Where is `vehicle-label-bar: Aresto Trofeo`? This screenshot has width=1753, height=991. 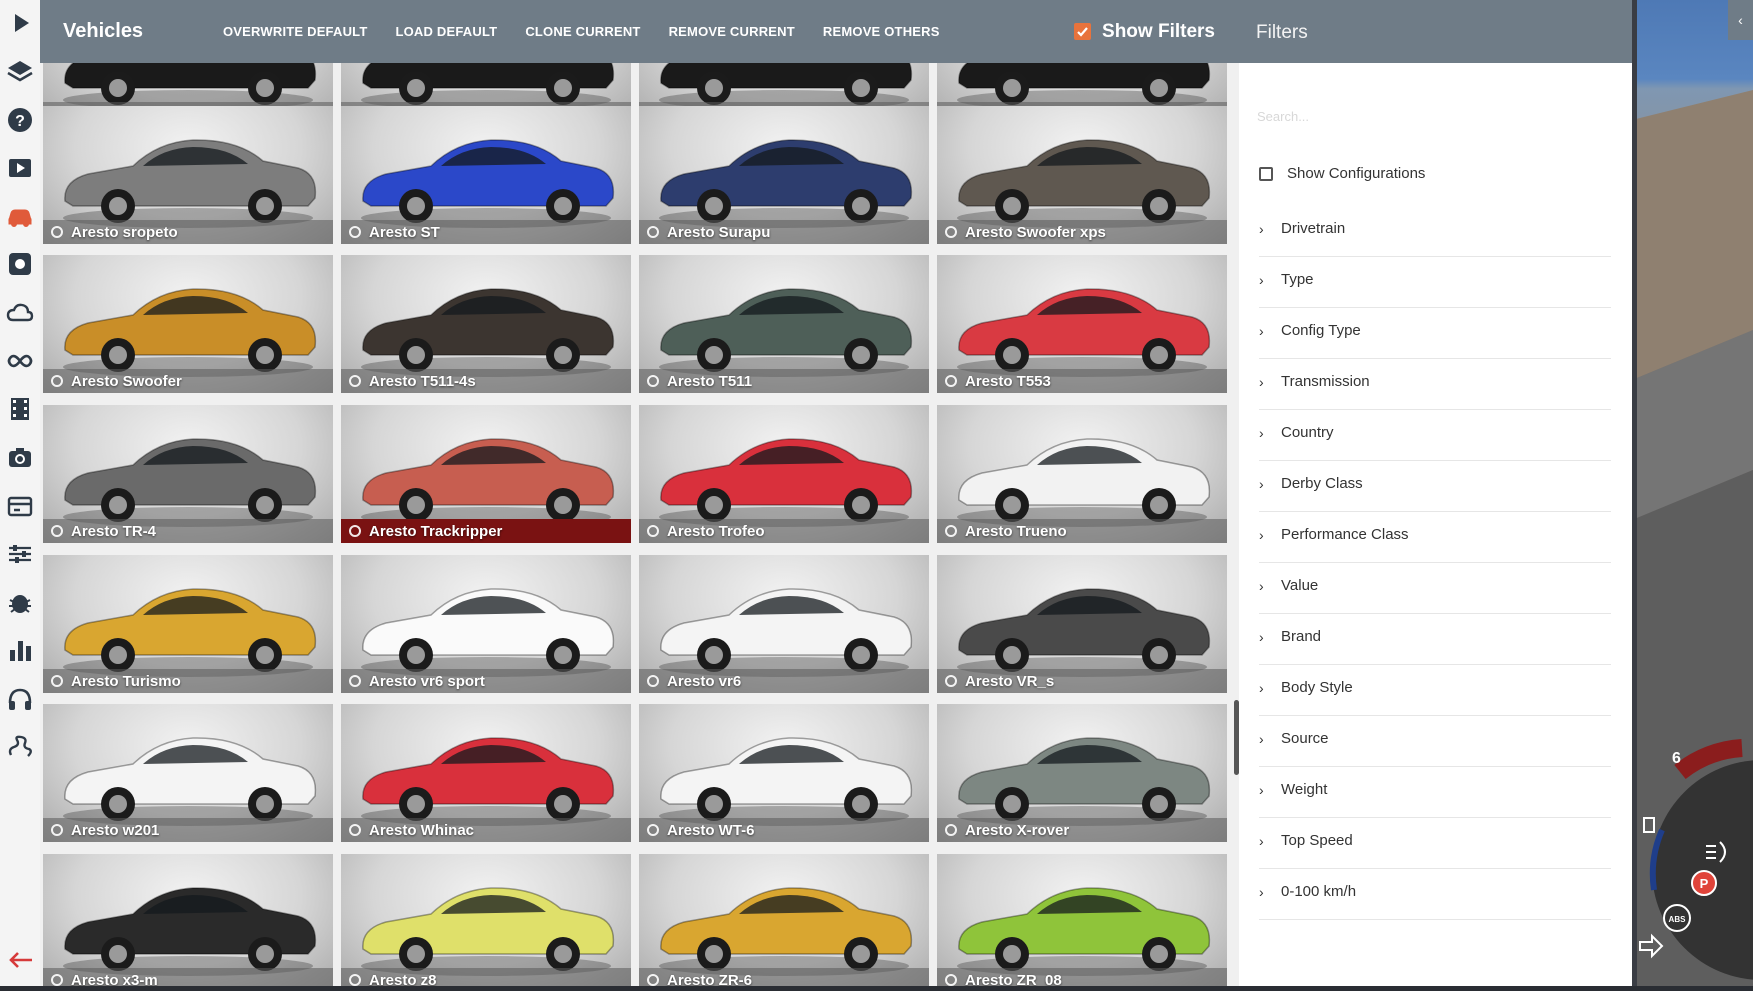
vehicle-label-bar: Aresto Trofeo is located at coordinates (784, 531).